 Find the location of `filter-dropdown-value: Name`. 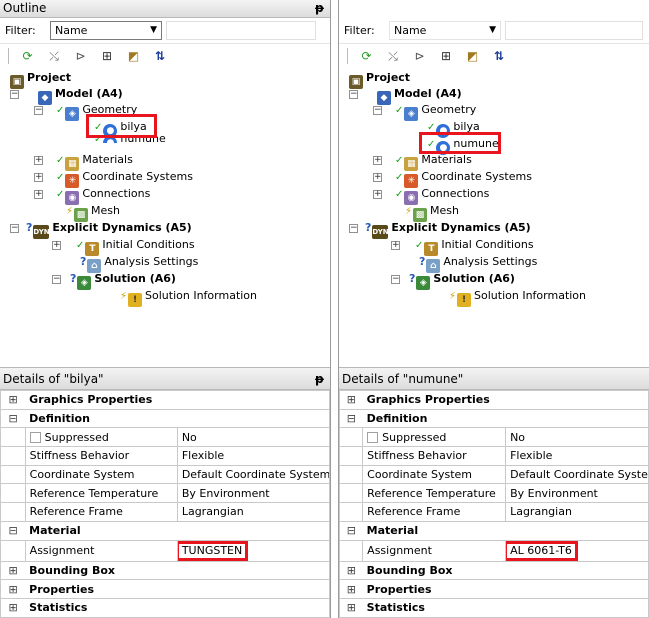

filter-dropdown-value: Name is located at coordinates (71, 30).